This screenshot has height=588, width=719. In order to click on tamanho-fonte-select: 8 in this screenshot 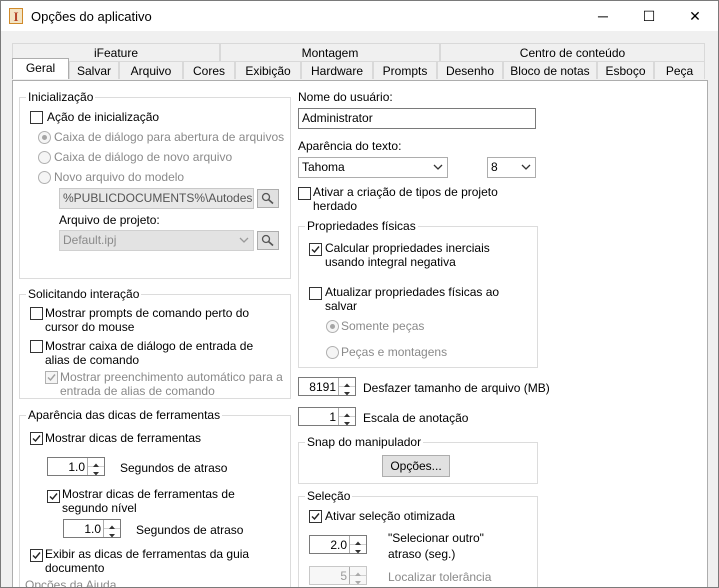, I will do `click(511, 167)`.